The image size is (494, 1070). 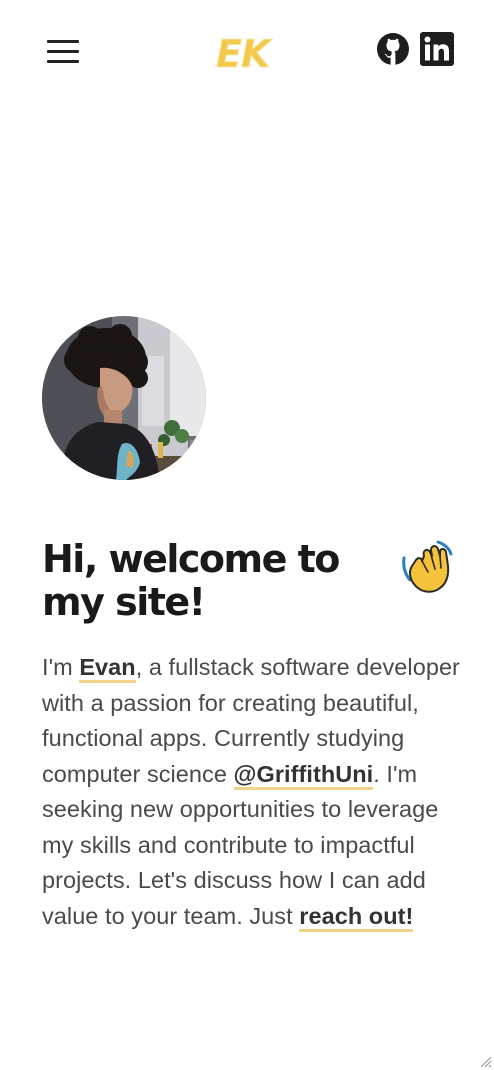 I want to click on linkedin-icon, so click(x=437, y=49).